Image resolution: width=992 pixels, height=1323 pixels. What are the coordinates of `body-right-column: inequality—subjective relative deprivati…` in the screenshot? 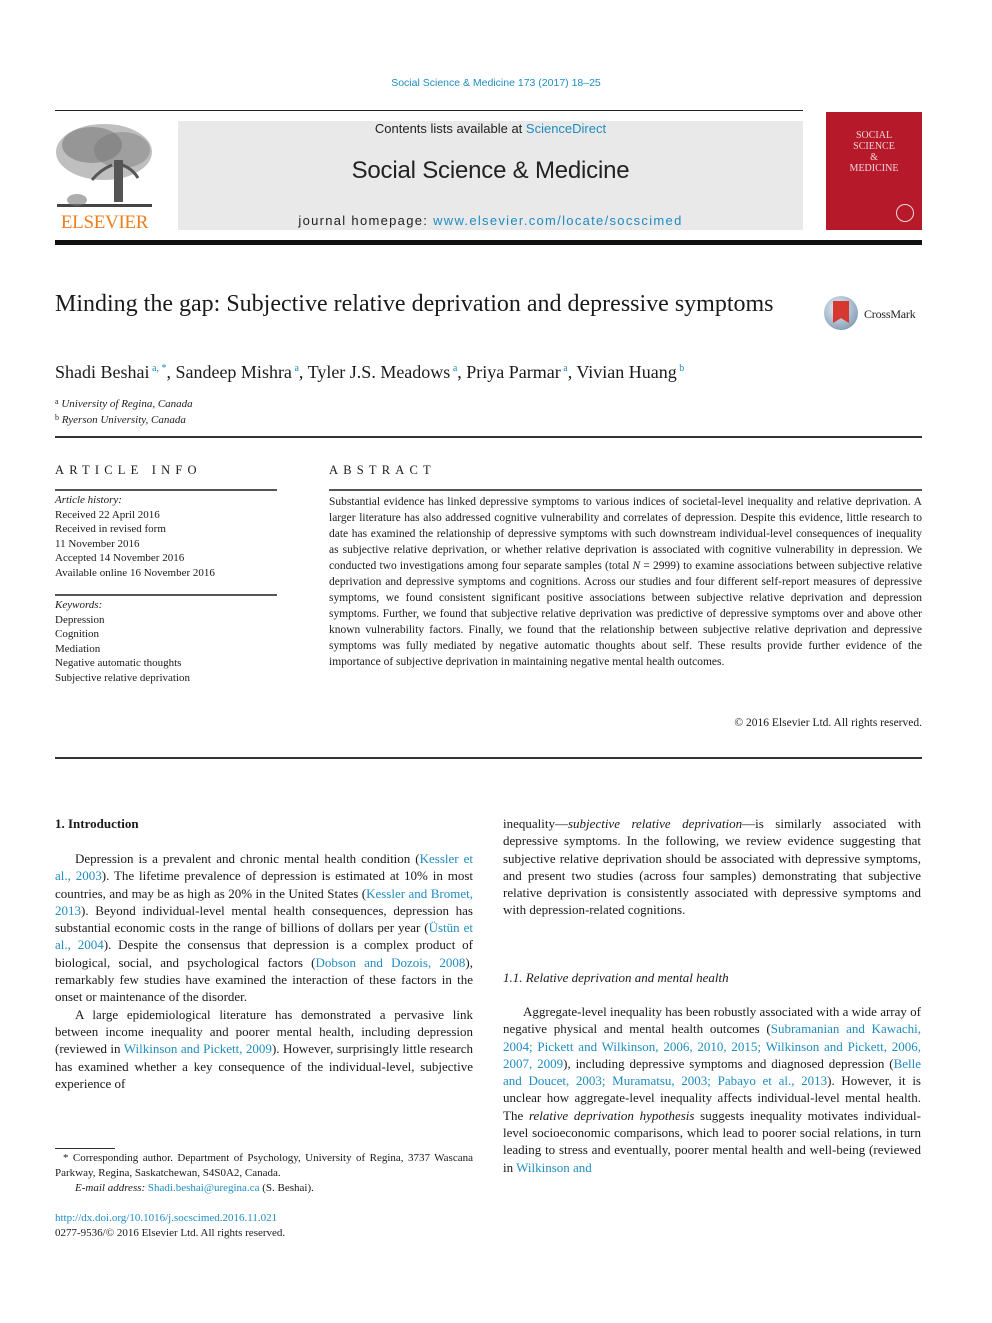 It's located at (712, 867).